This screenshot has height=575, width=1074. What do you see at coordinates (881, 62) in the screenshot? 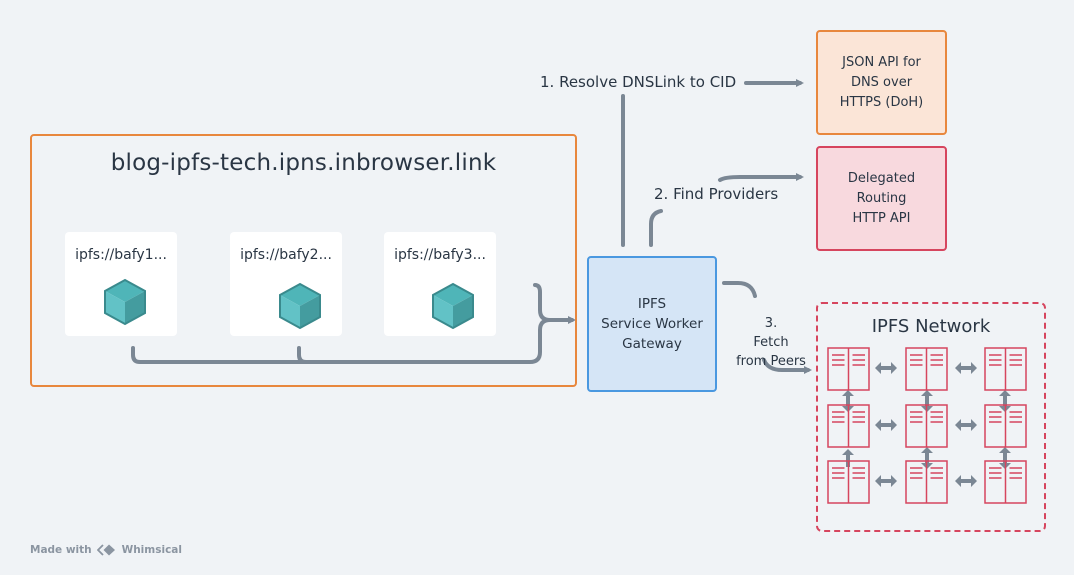
I see `doh-line: JSON API for` at bounding box center [881, 62].